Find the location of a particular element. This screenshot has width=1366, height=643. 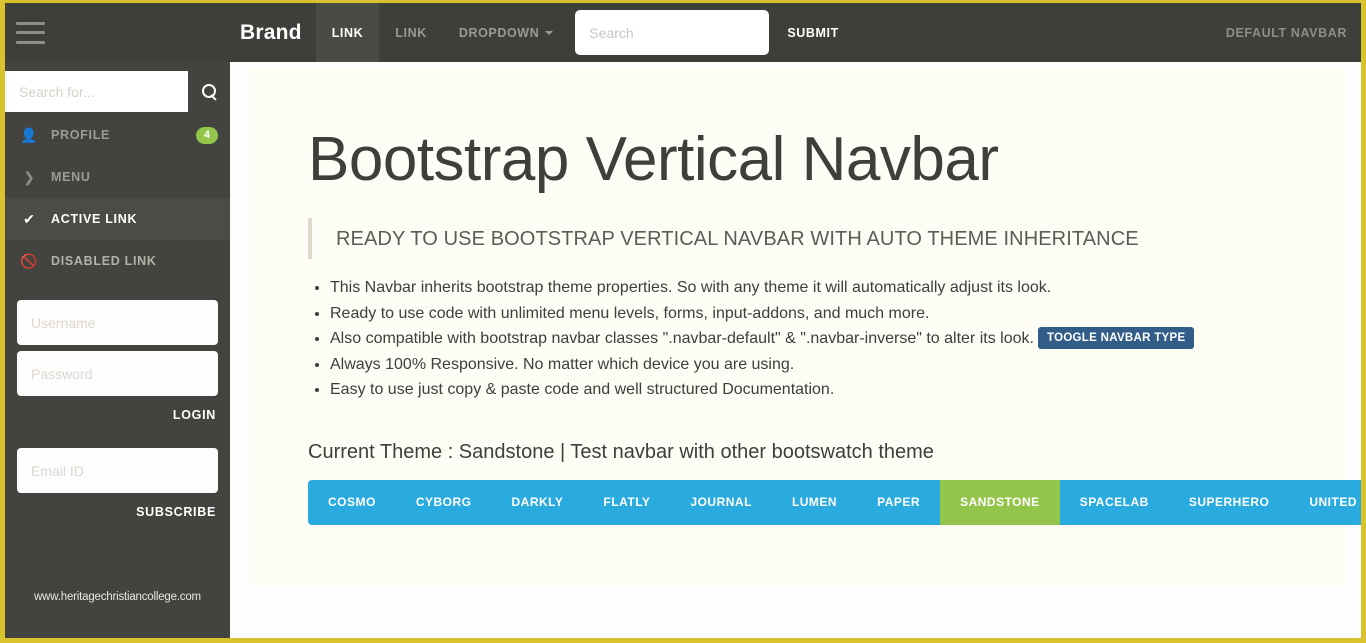

theme-button-spacelab: SPACELAB is located at coordinates (1114, 502).